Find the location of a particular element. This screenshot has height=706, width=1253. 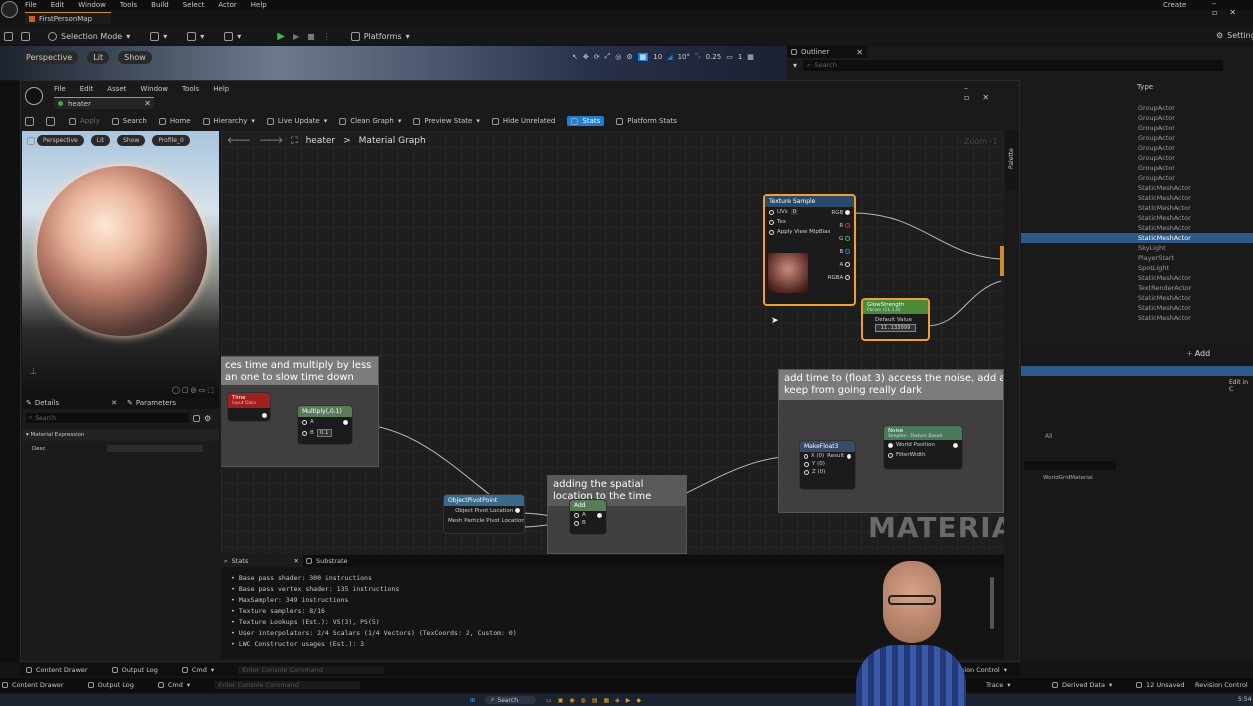

mat-menu-edit: Edit is located at coordinates (87, 89).